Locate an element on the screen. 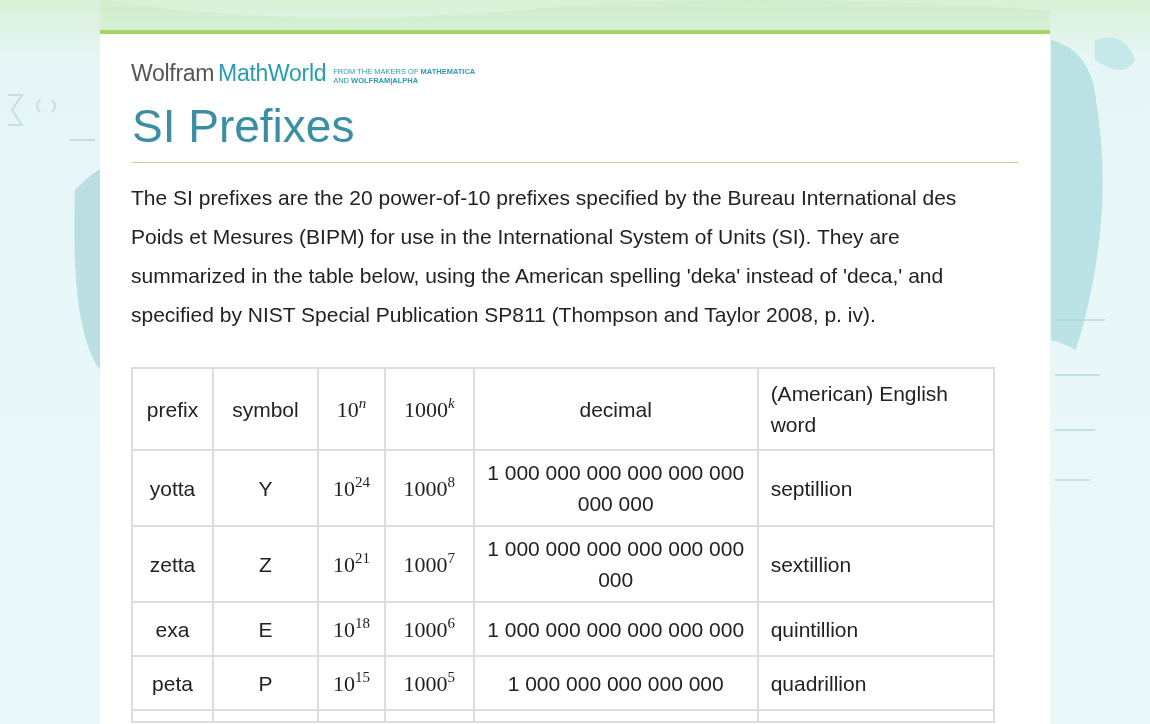 The height and width of the screenshot is (724, 1150). table-cell: 1000$^{5}$ is located at coordinates (429, 683).